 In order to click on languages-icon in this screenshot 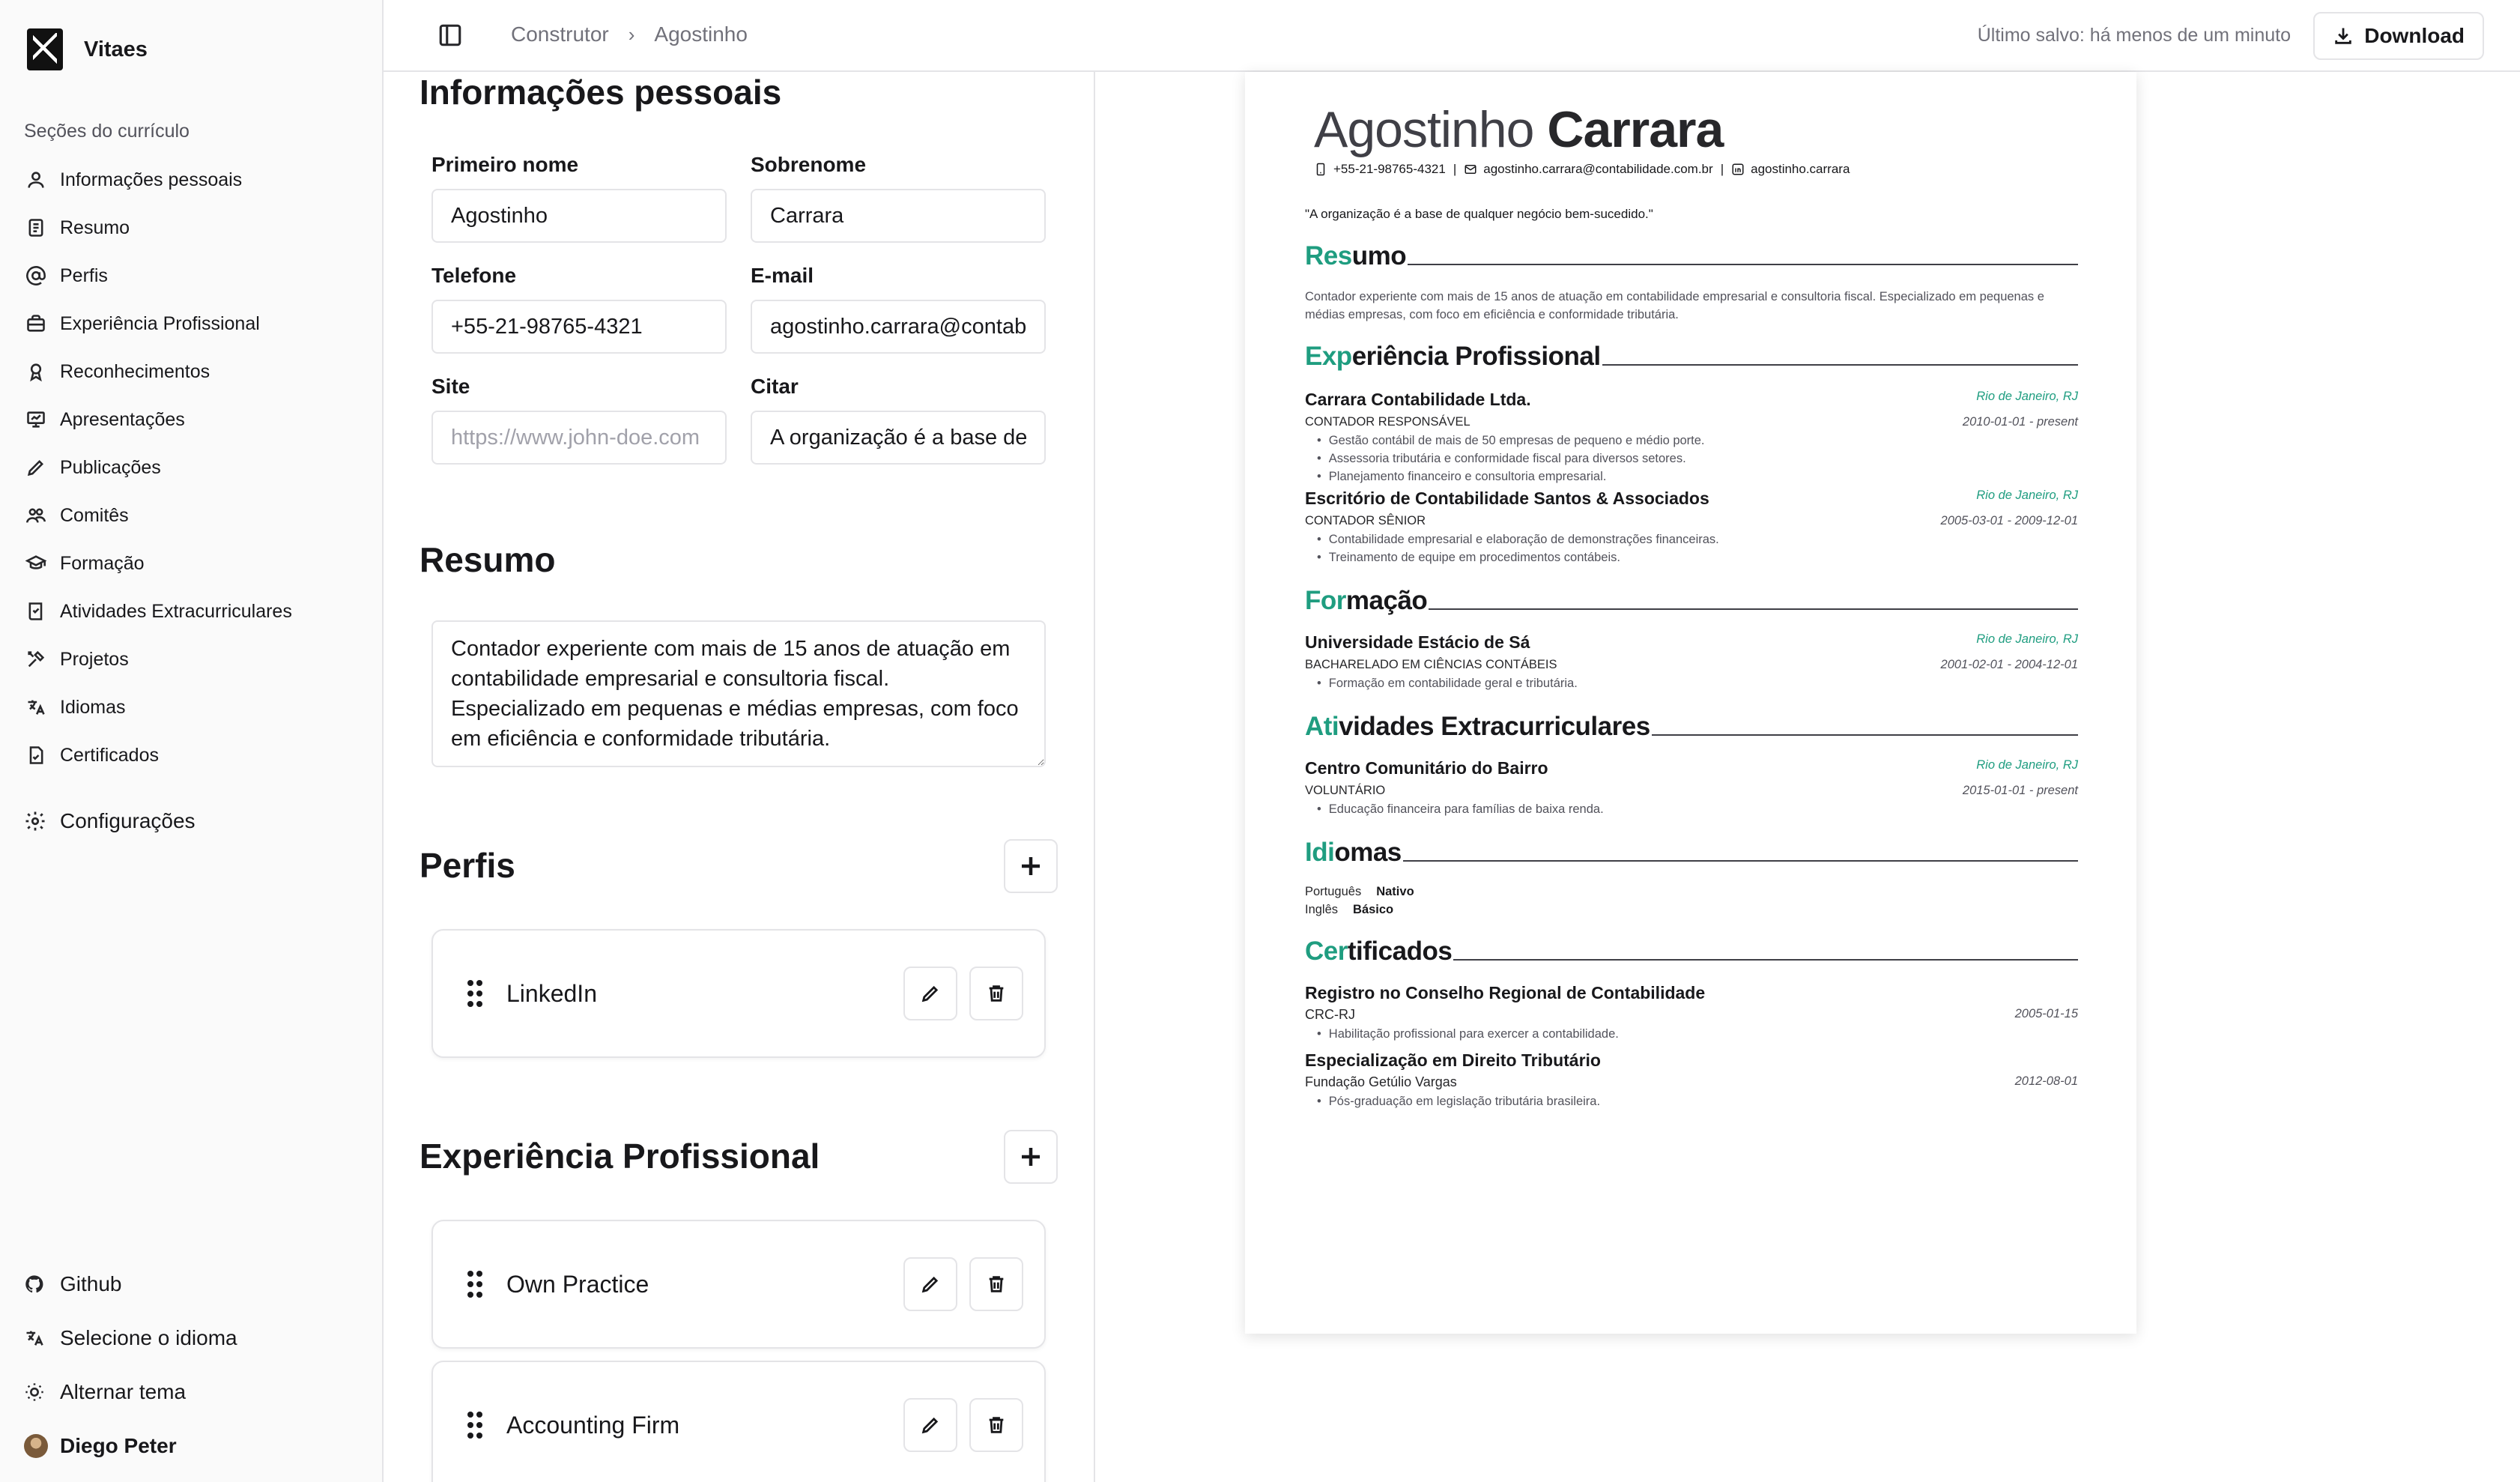, I will do `click(36, 1338)`.